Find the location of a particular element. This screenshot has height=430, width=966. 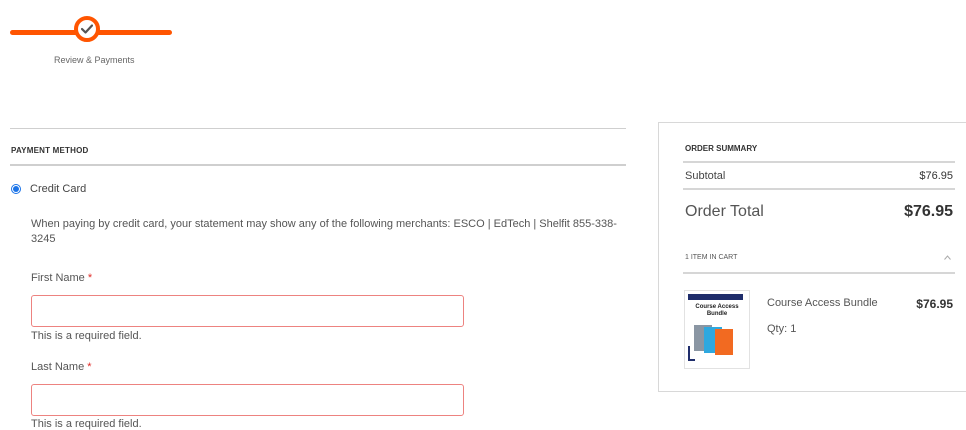

order-summary-title: ORDER SUMMARY is located at coordinates (721, 148).